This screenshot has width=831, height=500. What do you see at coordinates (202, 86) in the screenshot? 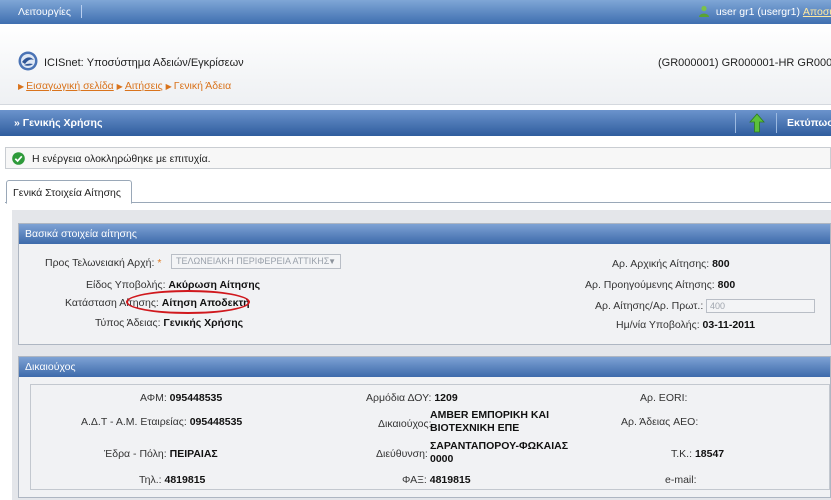
I see `breadcrumb-current: Γενική Άδεια` at bounding box center [202, 86].